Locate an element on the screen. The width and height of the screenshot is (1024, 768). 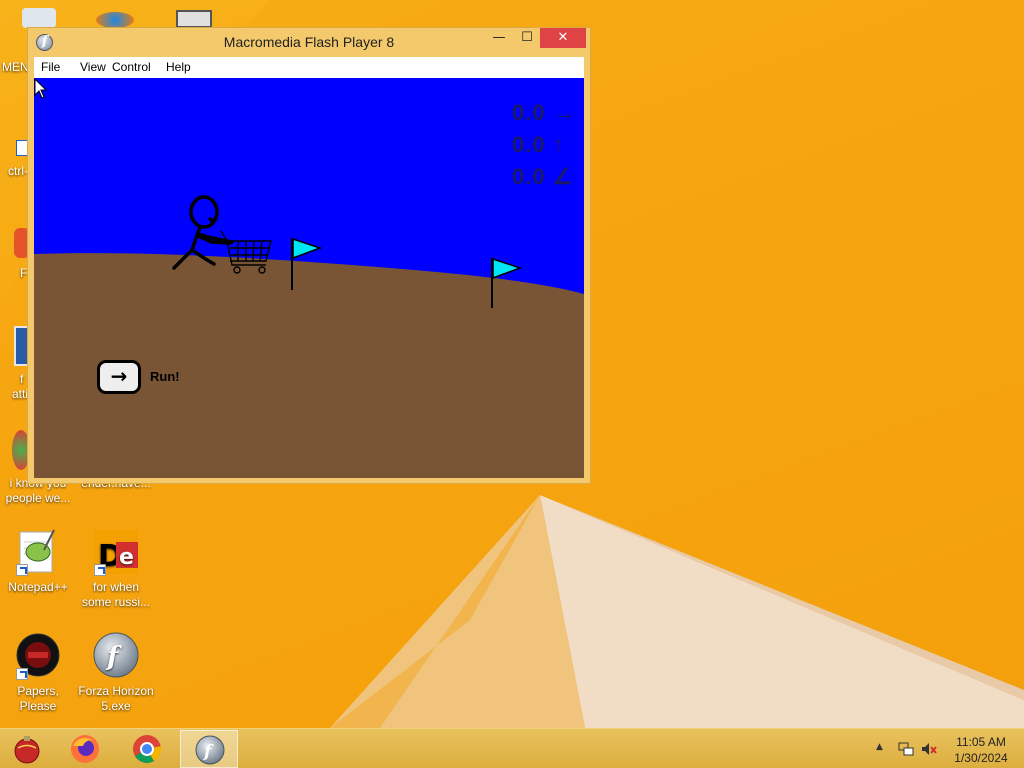
desktop-icon-forza-horizon: f Forza Horizon 5.exe is located at coordinates (116, 673).